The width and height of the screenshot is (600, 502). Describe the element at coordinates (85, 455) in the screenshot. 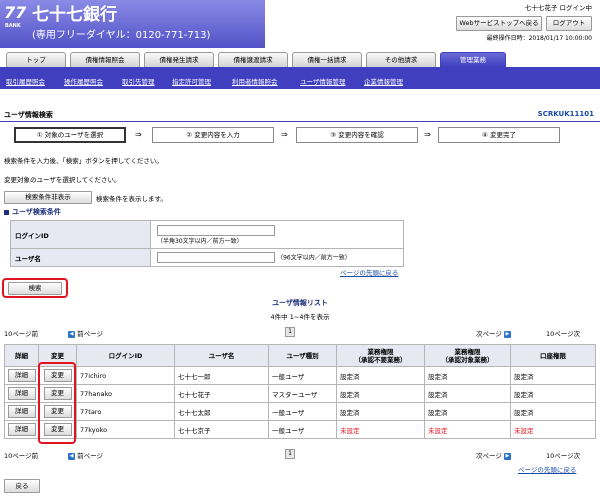

I see `prev-page-link-bottom: ◀ 前ページ` at that location.